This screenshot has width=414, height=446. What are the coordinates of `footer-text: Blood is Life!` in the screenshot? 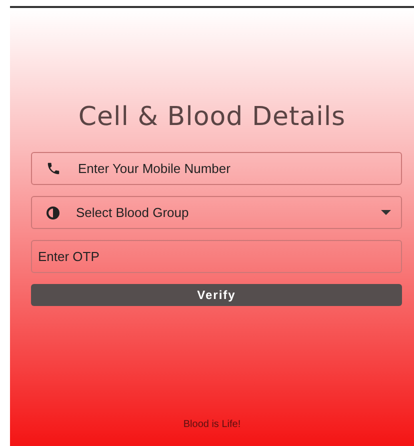 It's located at (212, 424).